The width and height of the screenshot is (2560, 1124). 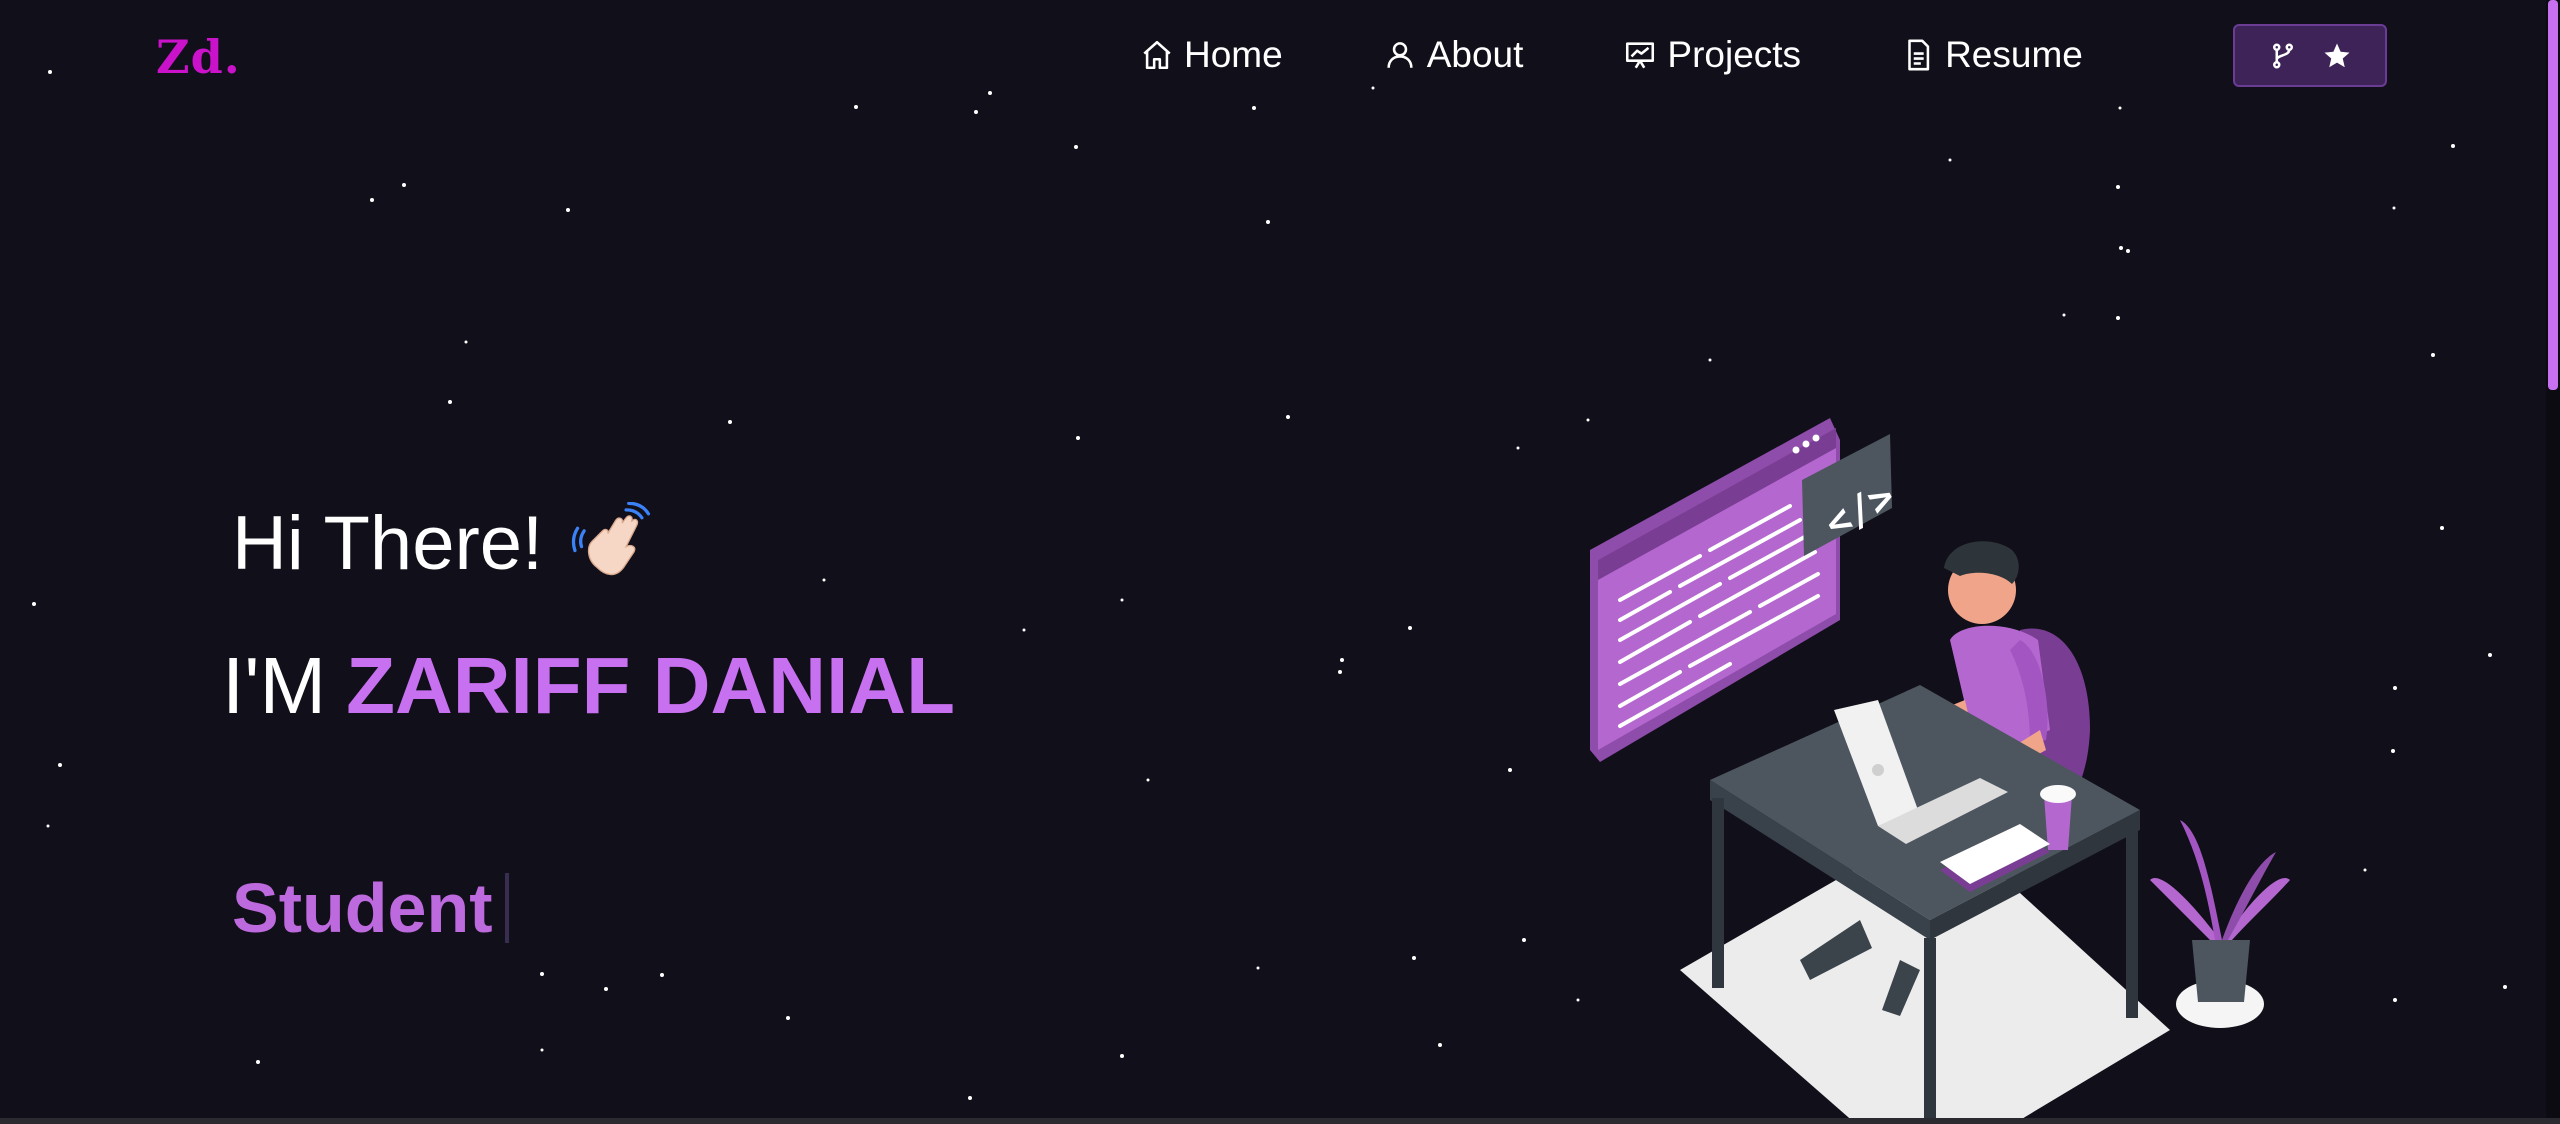 What do you see at coordinates (388, 543) in the screenshot?
I see `greeting-text: Hi There!` at bounding box center [388, 543].